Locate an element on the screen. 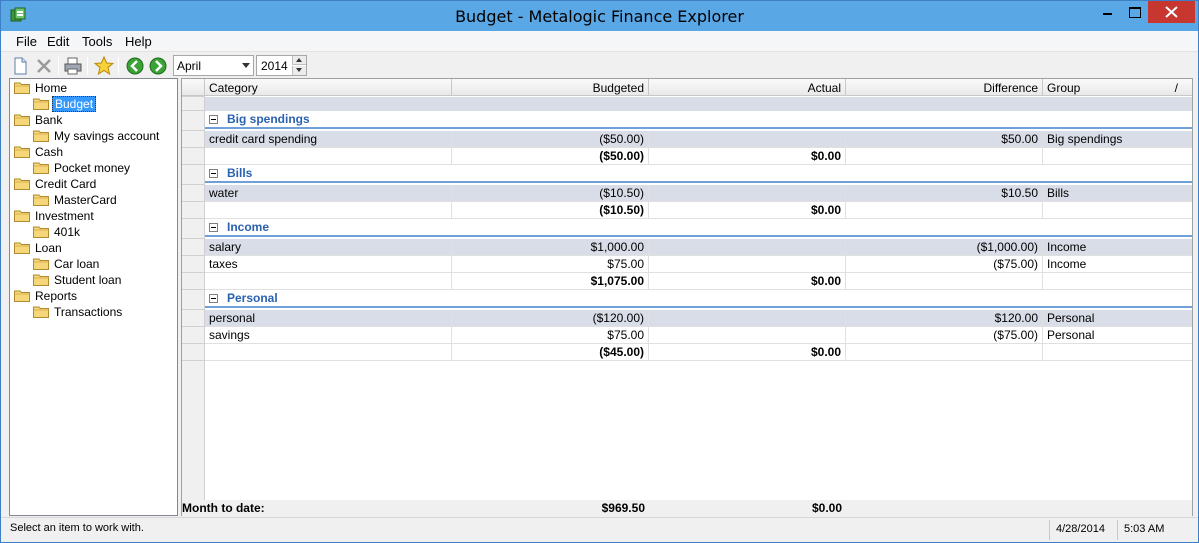 The height and width of the screenshot is (543, 1199). column-header-group: Group / is located at coordinates (1117, 87).